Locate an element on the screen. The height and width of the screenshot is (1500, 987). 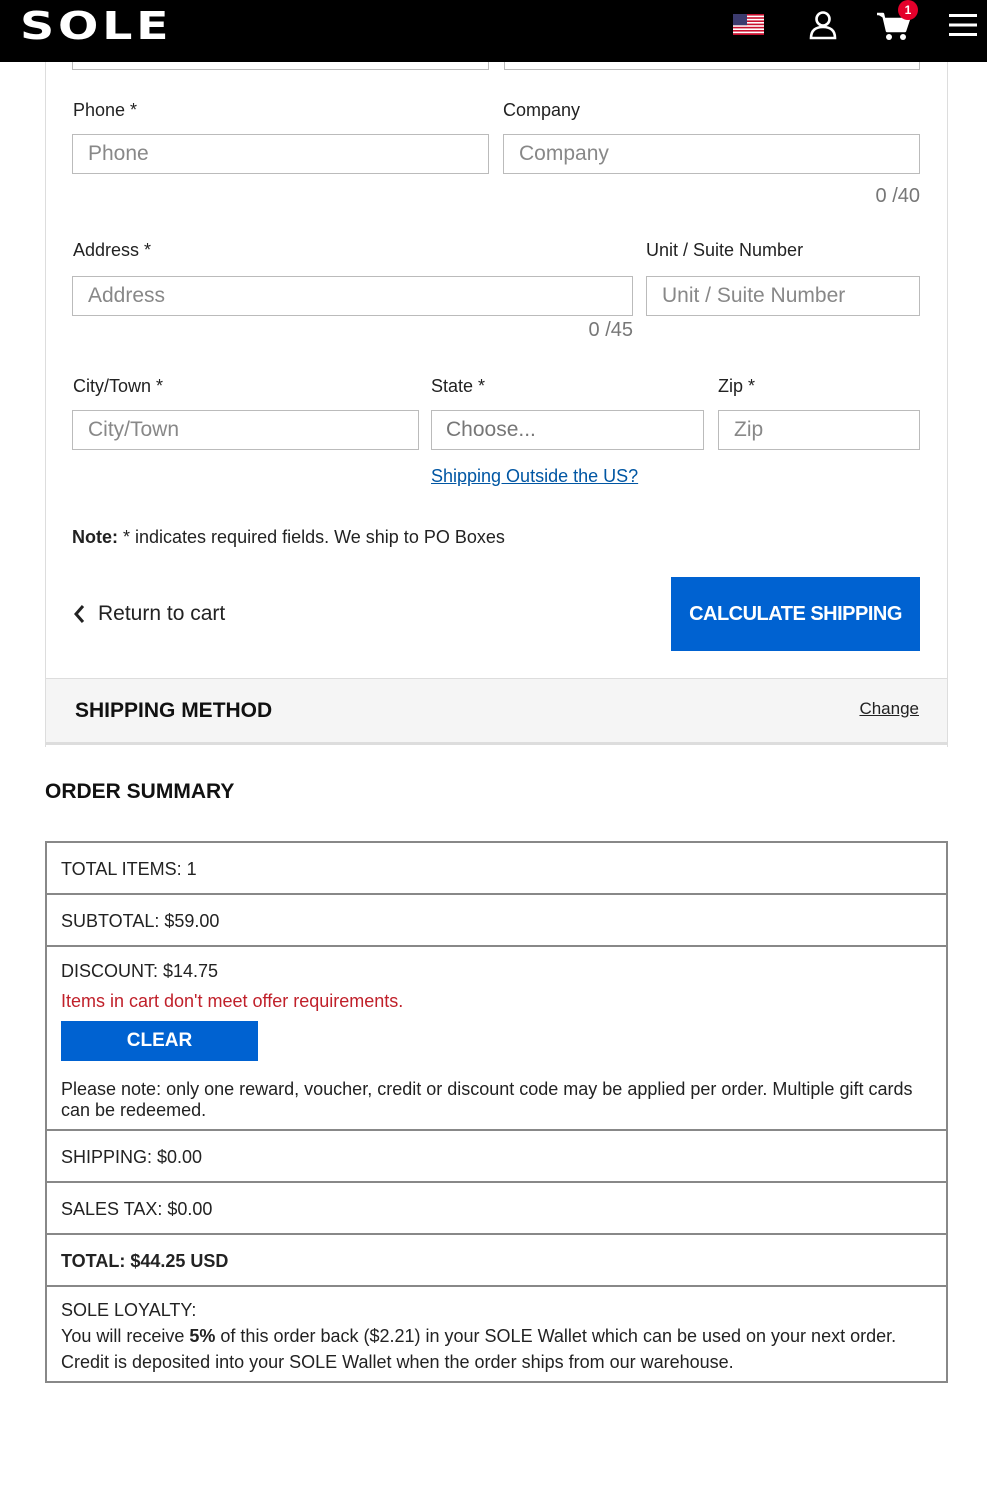
city-field is located at coordinates (245, 430).